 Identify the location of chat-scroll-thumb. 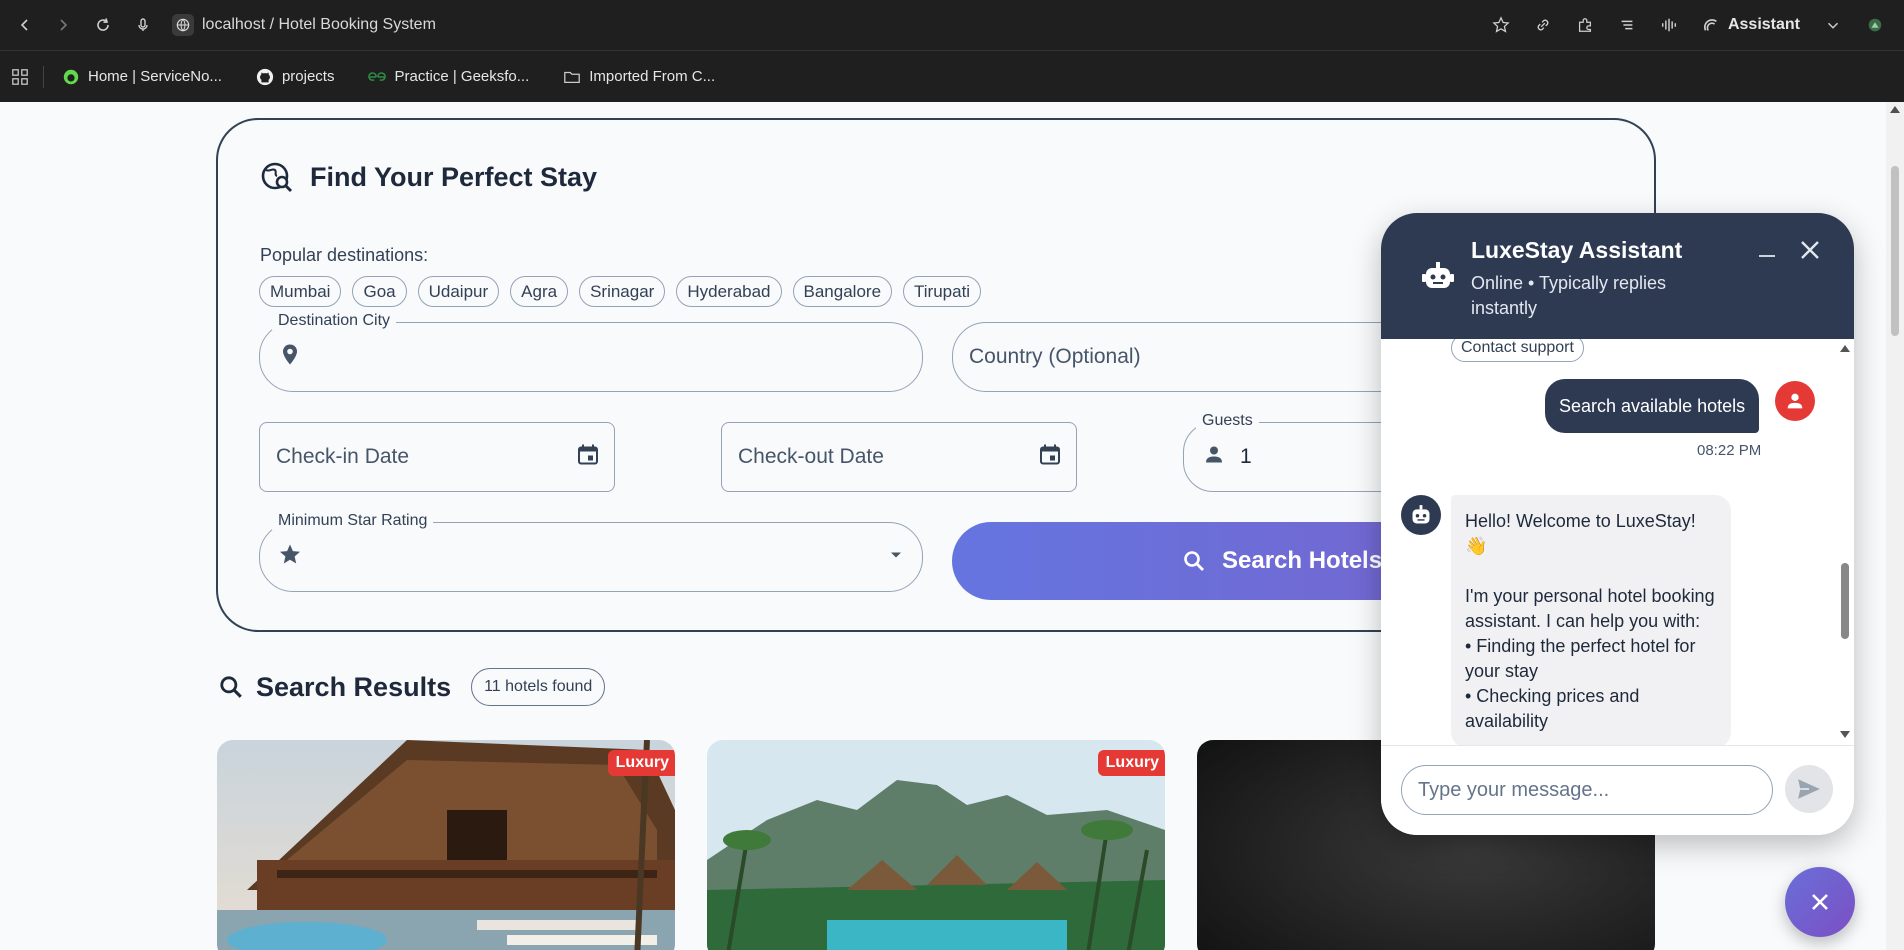
(1845, 601).